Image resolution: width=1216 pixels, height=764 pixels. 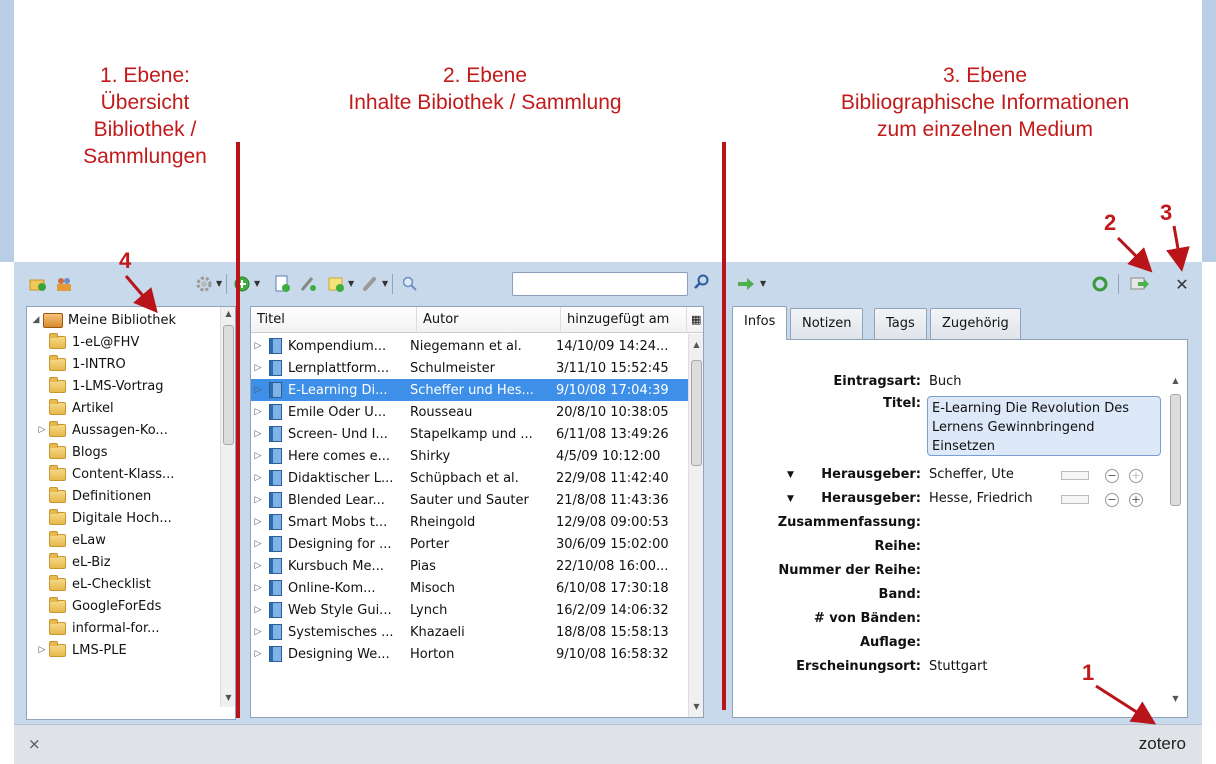 I want to click on column-date-added: hinzugefügt am, so click(x=624, y=320).